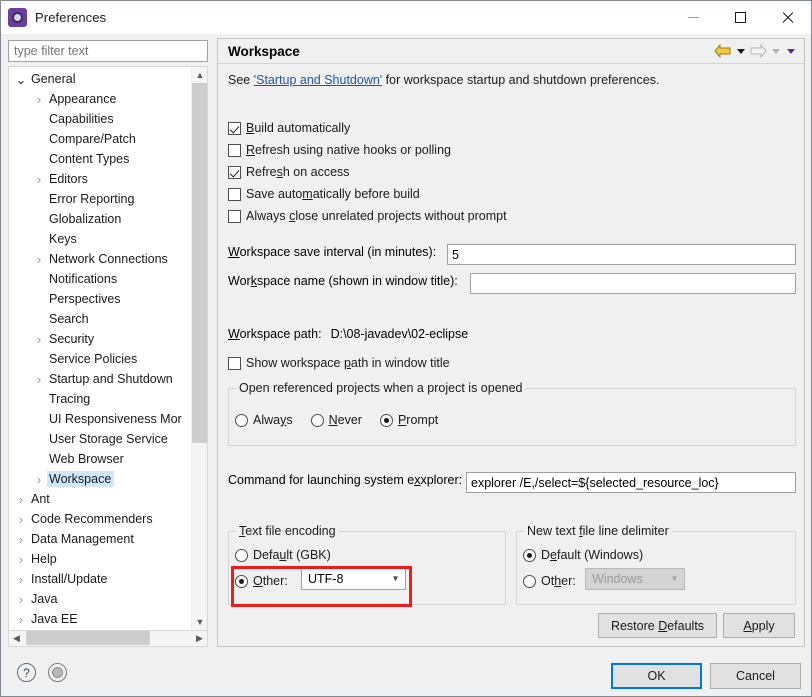  Describe the element at coordinates (100, 199) in the screenshot. I see `sidebar-item-error-reporting: Error Reporting` at that location.